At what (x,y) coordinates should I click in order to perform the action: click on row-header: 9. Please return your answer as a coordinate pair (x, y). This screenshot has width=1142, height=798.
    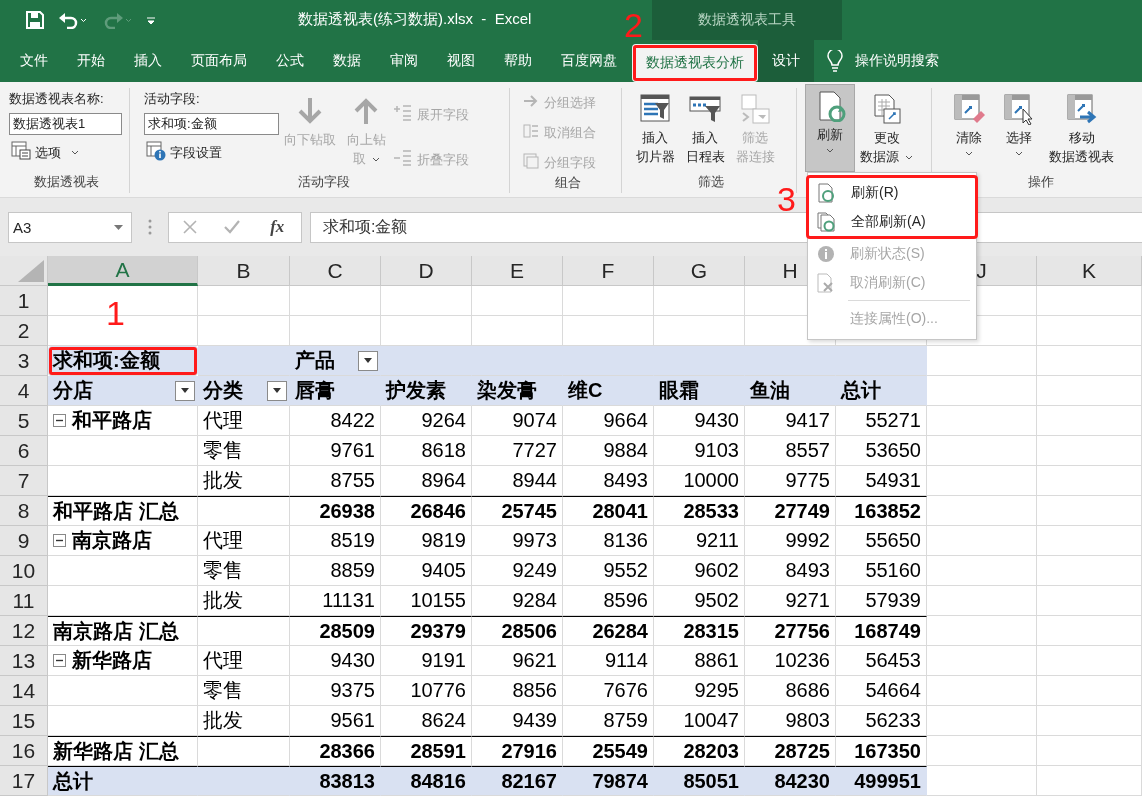
    Looking at the image, I should click on (24, 541).